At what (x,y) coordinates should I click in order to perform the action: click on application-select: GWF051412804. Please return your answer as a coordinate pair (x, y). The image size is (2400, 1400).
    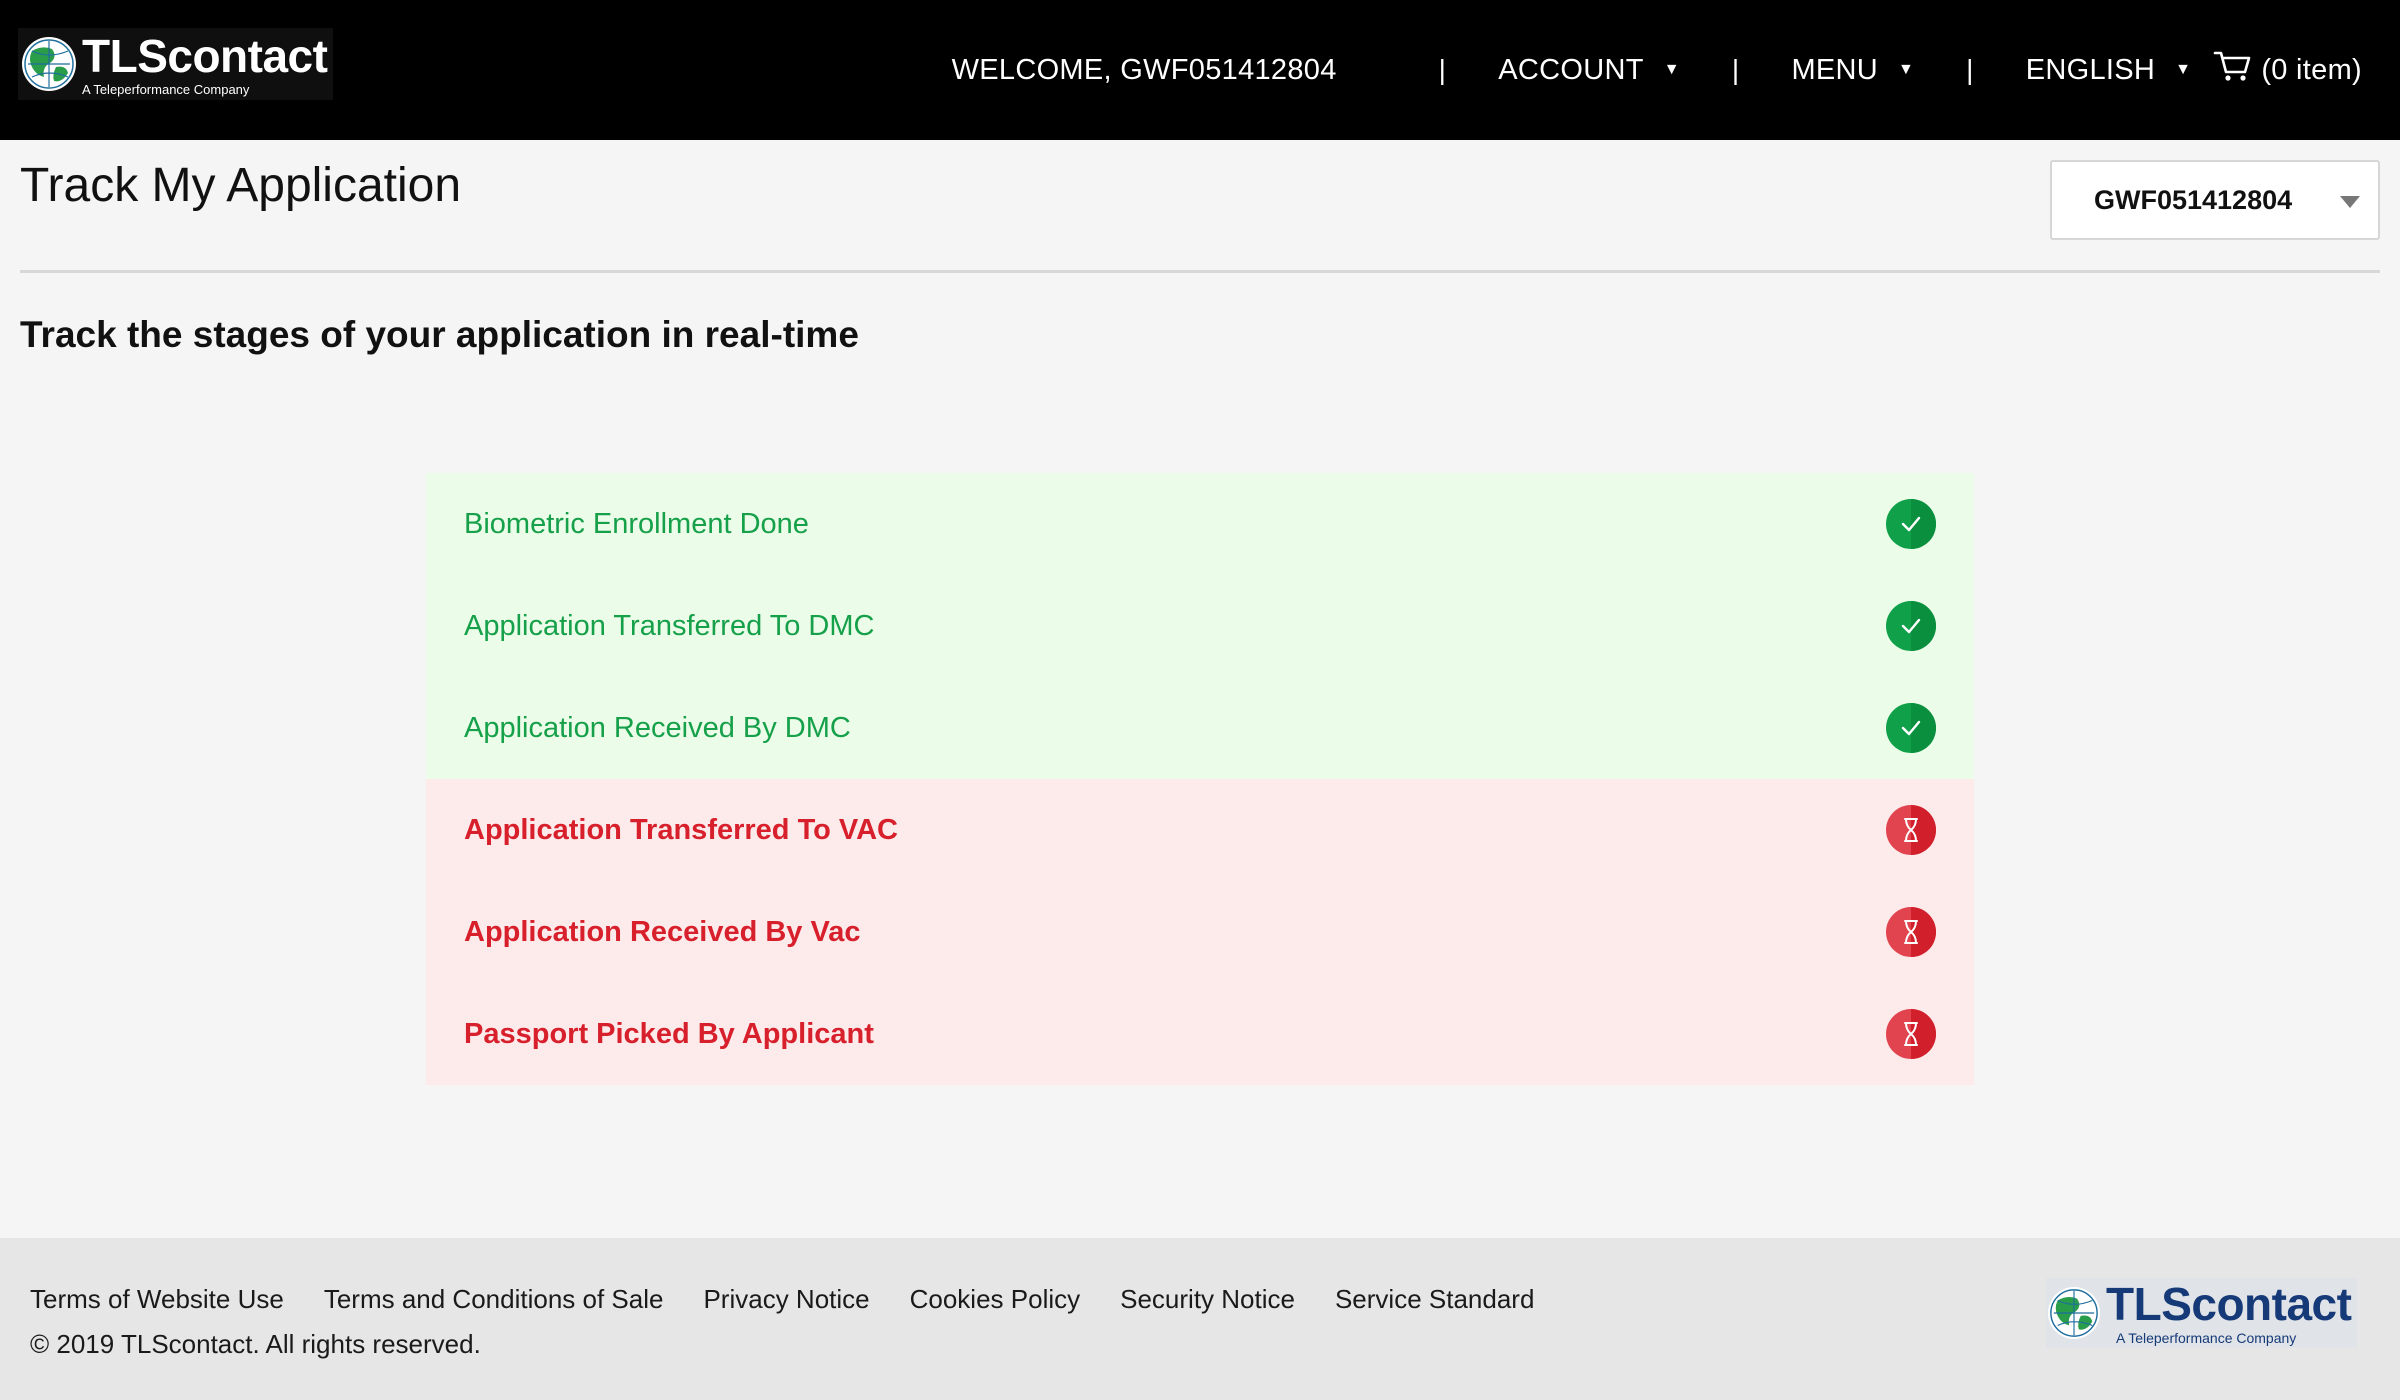
    Looking at the image, I should click on (2215, 200).